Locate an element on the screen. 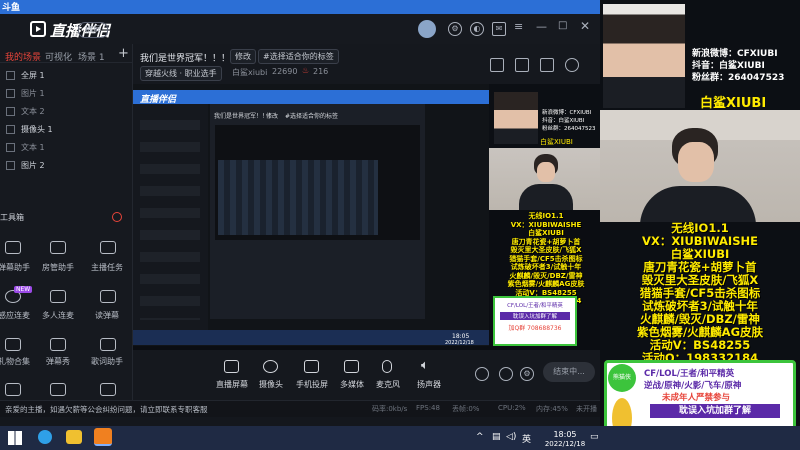 The image size is (800, 450). source-row: 全屏 1 is located at coordinates (25, 75).